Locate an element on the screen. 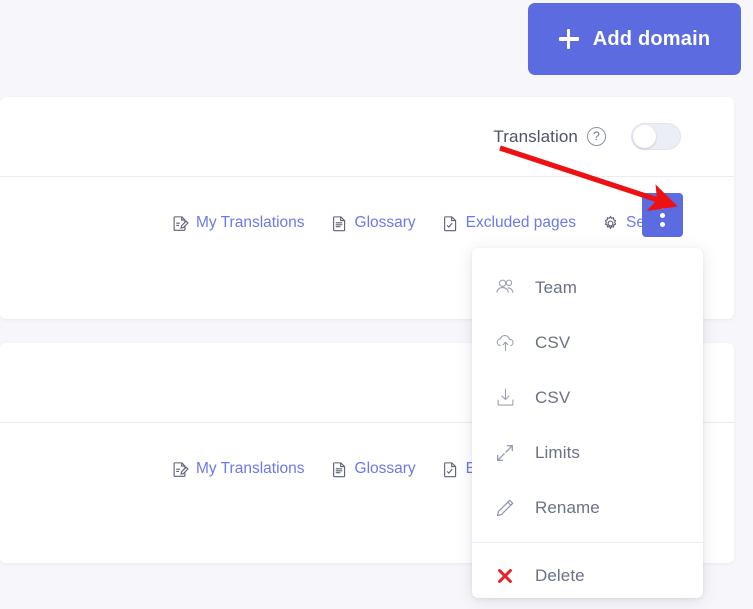  team-people-icon is located at coordinates (505, 287).